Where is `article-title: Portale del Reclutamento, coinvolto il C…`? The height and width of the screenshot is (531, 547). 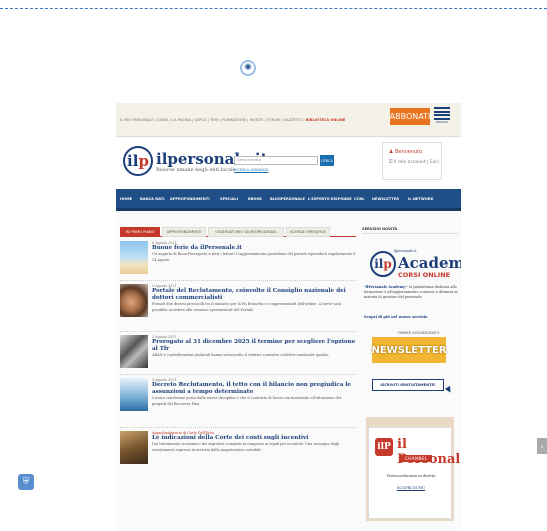
article-title: Portale del Reclutamento, coinvolto il C… is located at coordinates (254, 295).